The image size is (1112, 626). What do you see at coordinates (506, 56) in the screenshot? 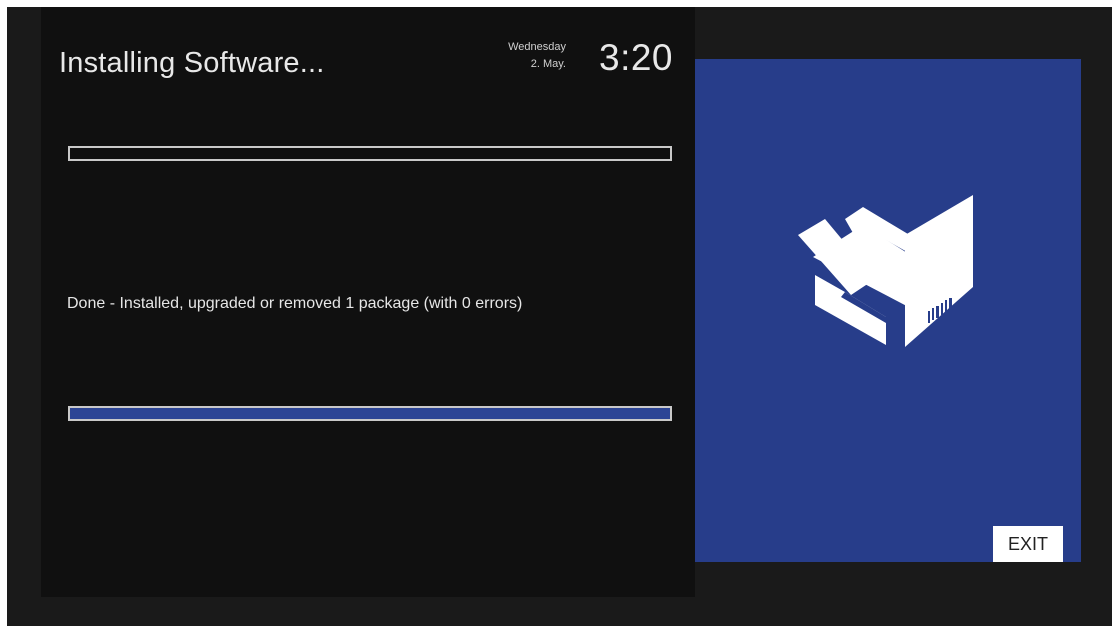
I see `clock-date: Wednesday 2. May.` at bounding box center [506, 56].